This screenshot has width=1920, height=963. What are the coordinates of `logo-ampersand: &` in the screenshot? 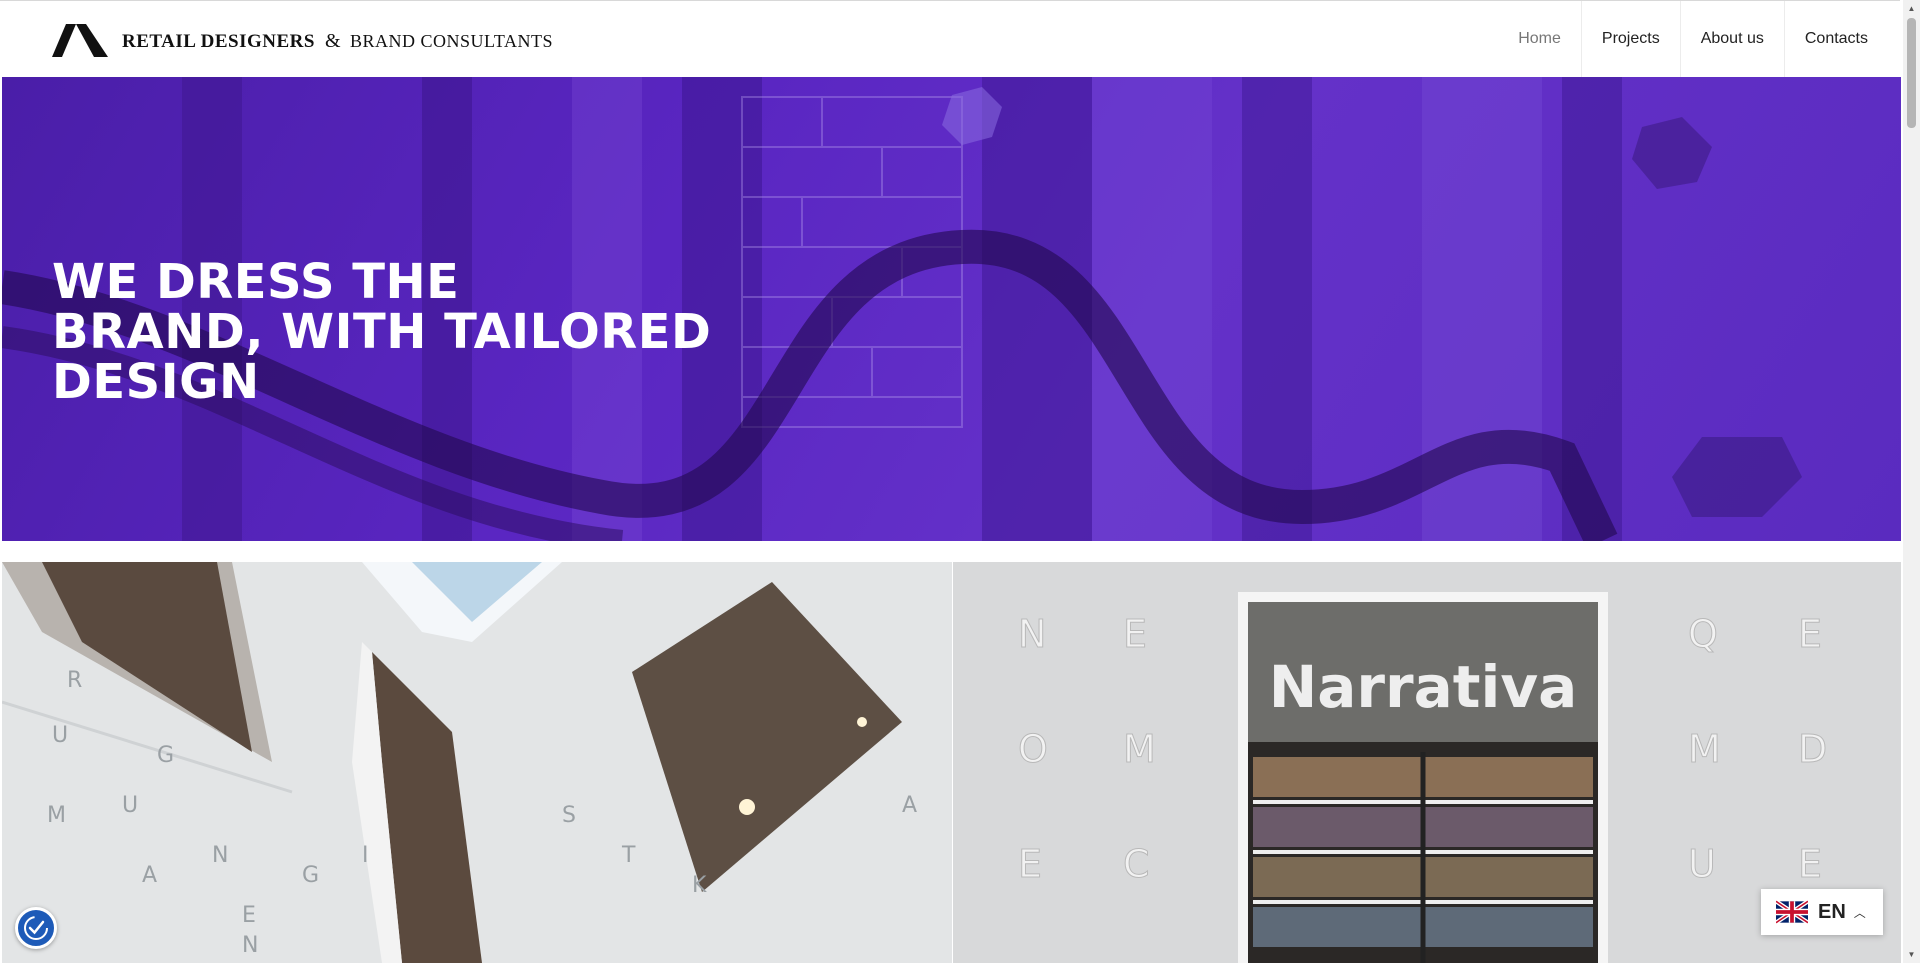 It's located at (333, 40).